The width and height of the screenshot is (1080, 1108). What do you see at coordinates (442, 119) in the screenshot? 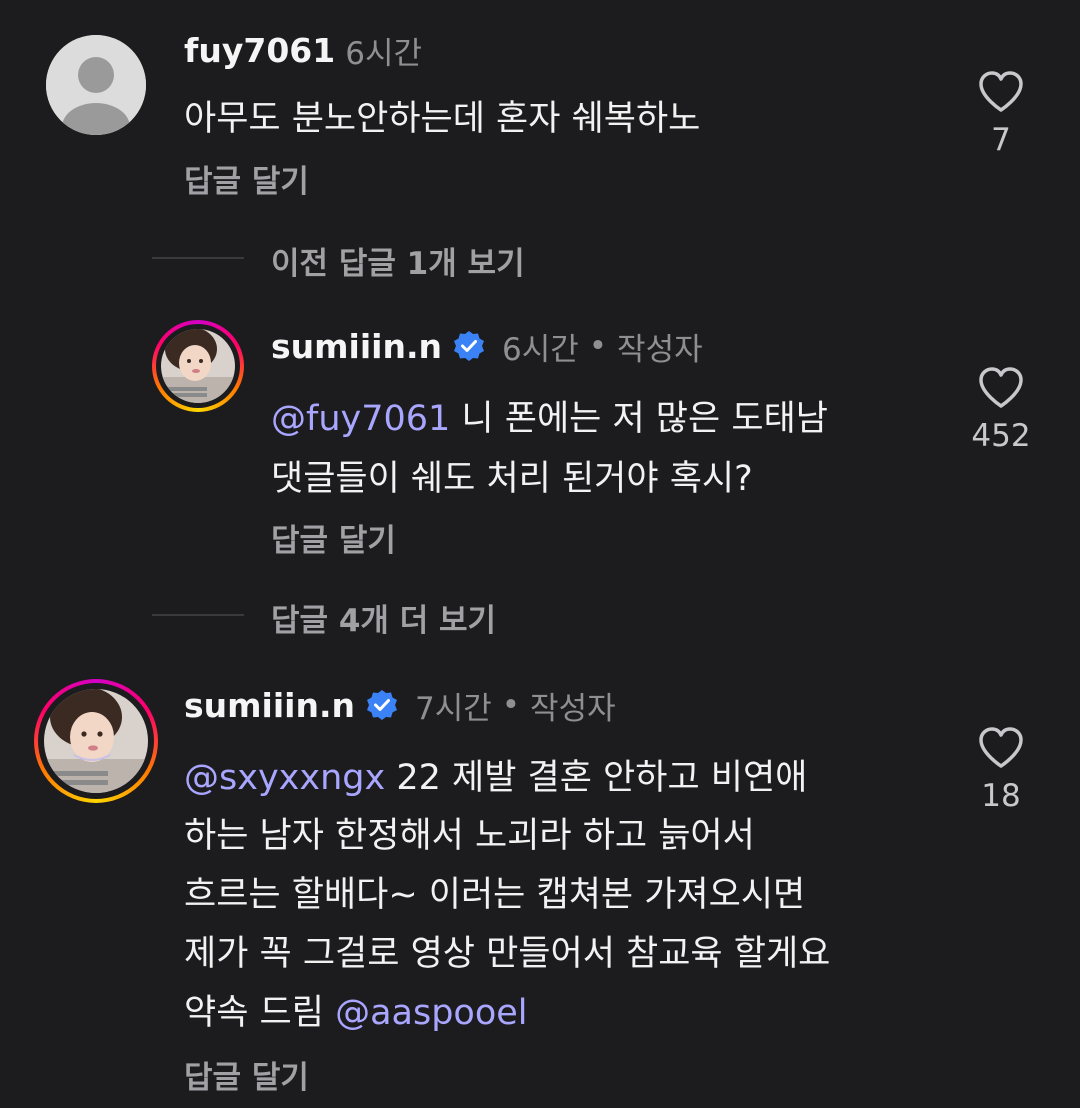
I see `comment-text: 아무도 분노안하는데 혼자 쉐복하노` at bounding box center [442, 119].